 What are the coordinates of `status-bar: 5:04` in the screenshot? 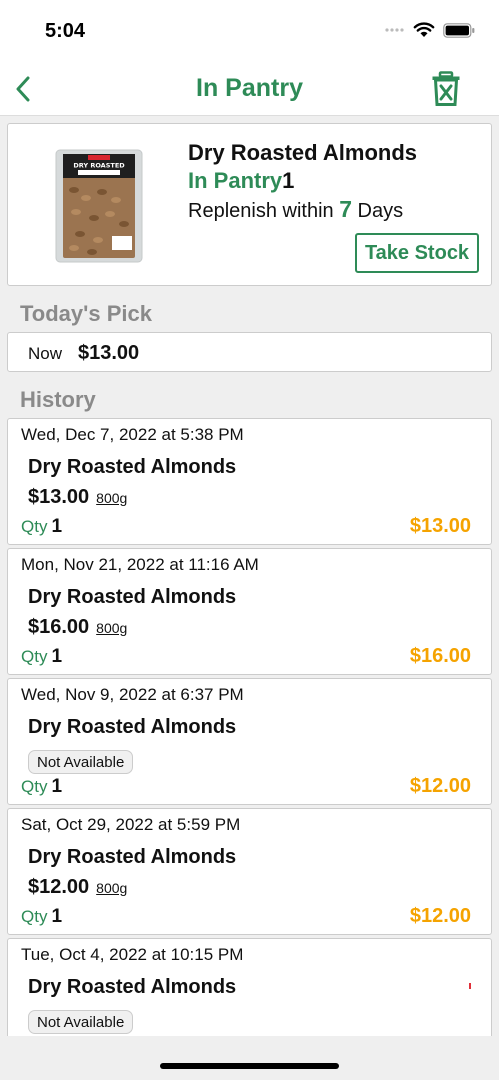 It's located at (249, 31).